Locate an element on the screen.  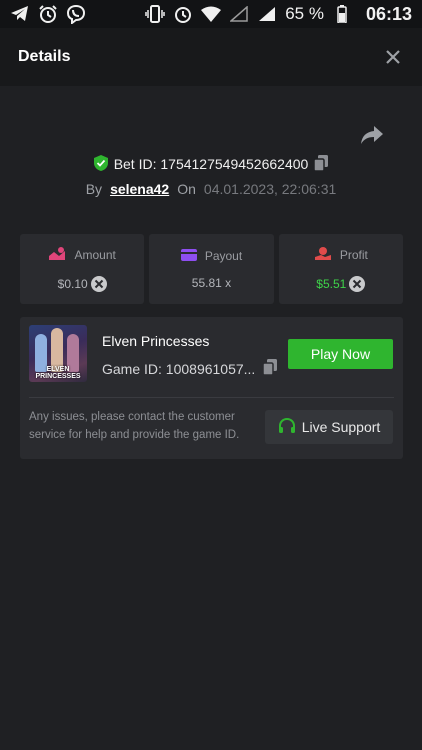
stat-profit-value: $5.51 is located at coordinates (331, 283).